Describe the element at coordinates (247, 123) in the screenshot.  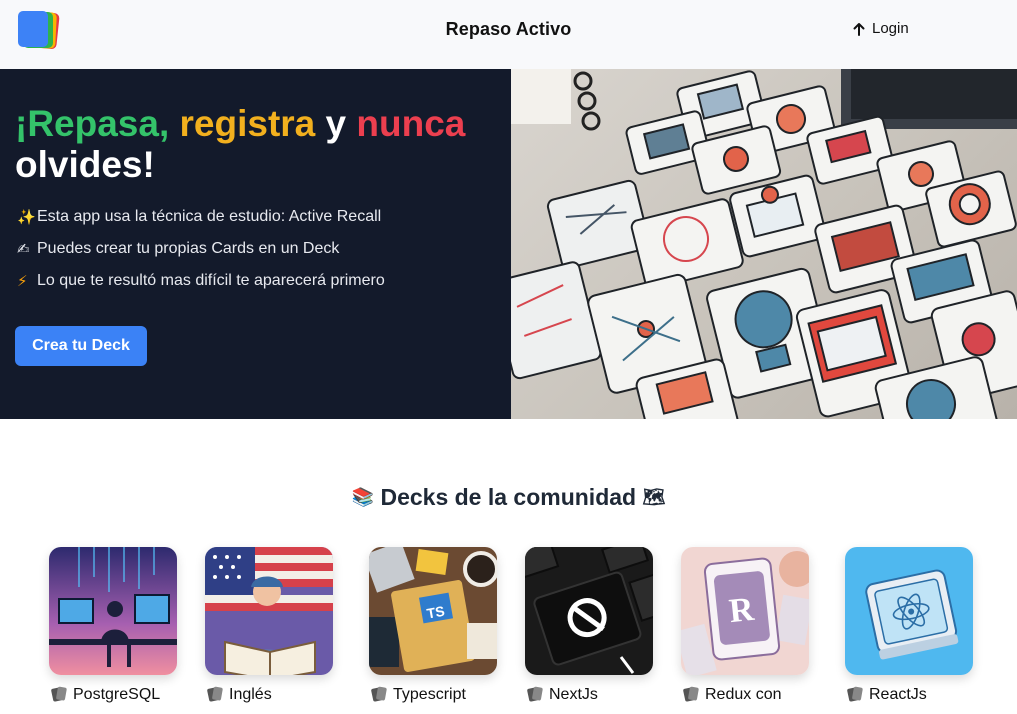
I see `headline-word-registra: registra` at that location.